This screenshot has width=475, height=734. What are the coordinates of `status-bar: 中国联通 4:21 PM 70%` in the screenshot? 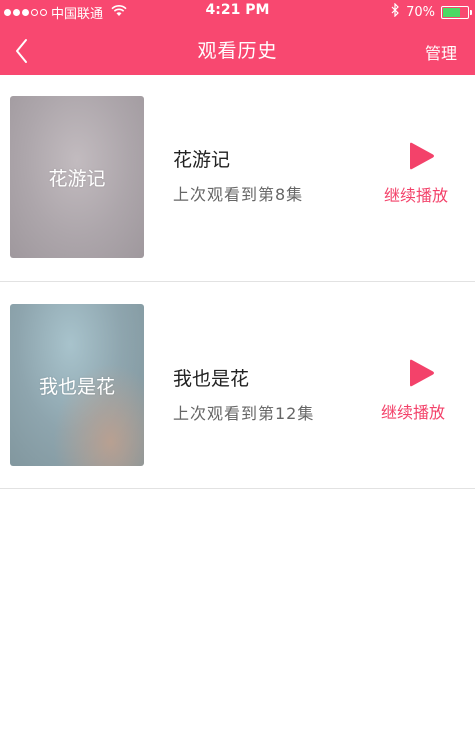 It's located at (237, 11).